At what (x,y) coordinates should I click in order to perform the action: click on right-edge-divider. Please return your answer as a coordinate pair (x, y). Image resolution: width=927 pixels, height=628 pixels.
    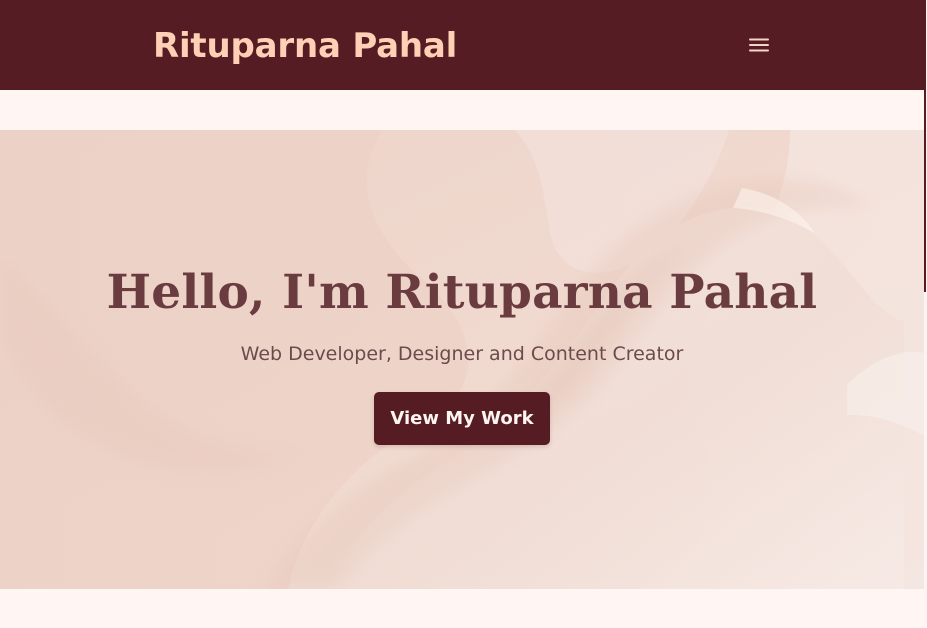
    Looking at the image, I should click on (925, 146).